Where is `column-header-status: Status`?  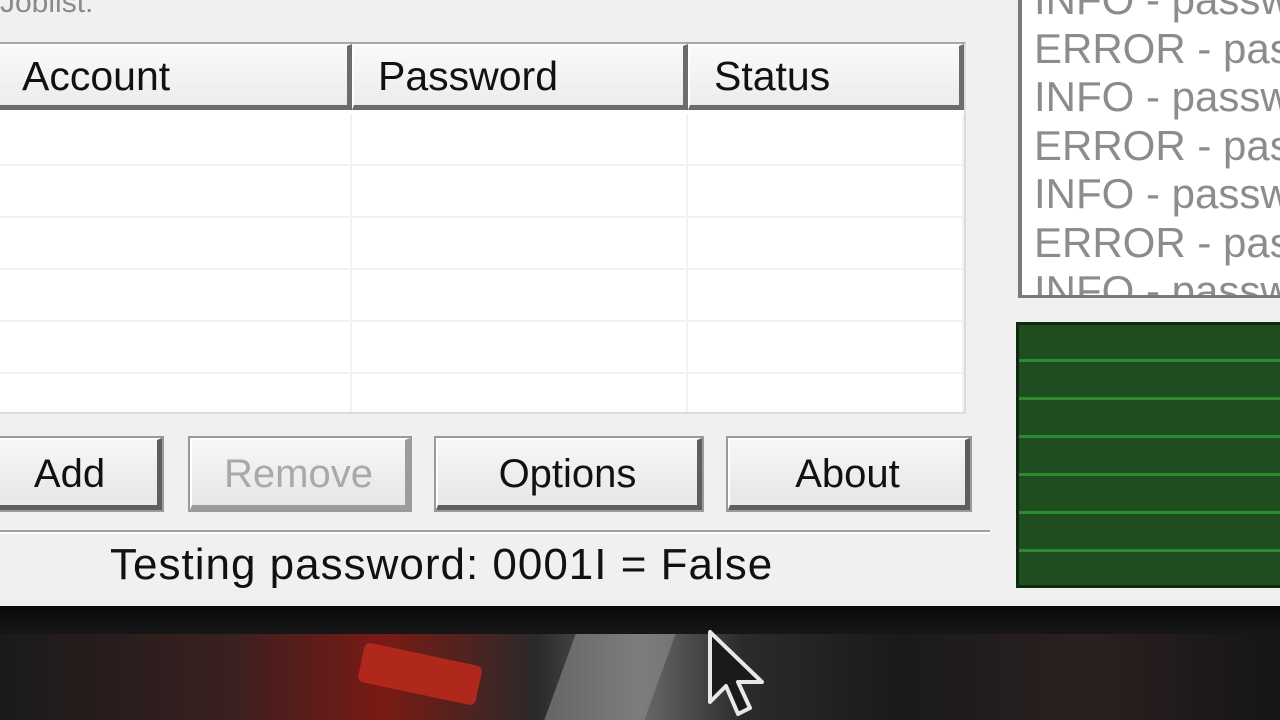 column-header-status: Status is located at coordinates (826, 77).